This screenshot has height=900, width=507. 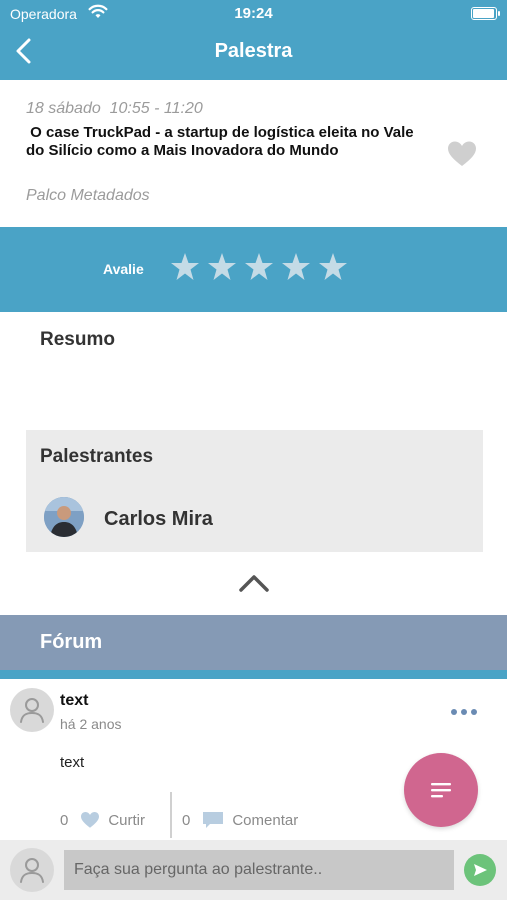 I want to click on question-composer, so click(x=253, y=870).